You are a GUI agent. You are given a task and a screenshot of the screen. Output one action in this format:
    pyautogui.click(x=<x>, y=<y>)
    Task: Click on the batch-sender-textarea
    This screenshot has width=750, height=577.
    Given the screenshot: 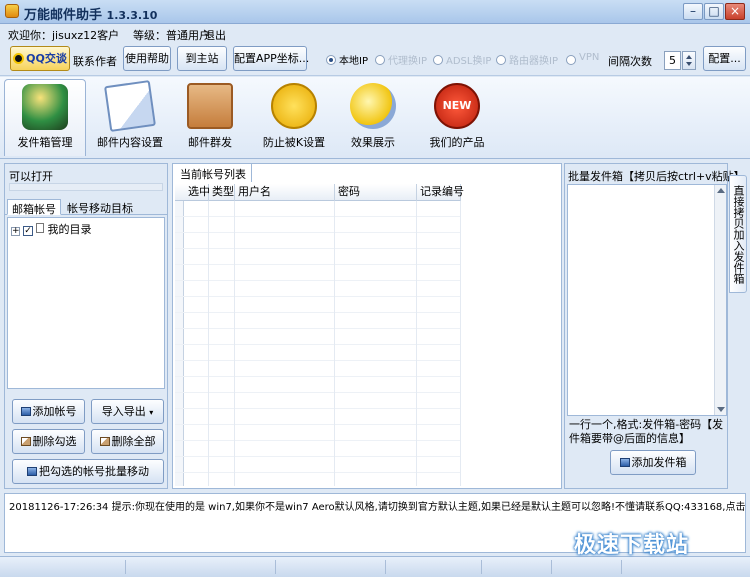 What is the action you would take?
    pyautogui.click(x=647, y=300)
    